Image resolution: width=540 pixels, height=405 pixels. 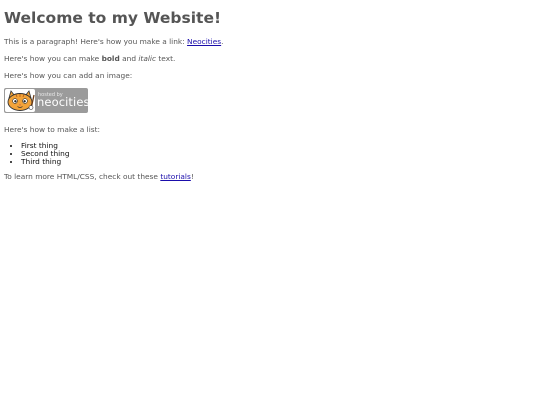 I want to click on italic-text: italic, so click(x=147, y=58).